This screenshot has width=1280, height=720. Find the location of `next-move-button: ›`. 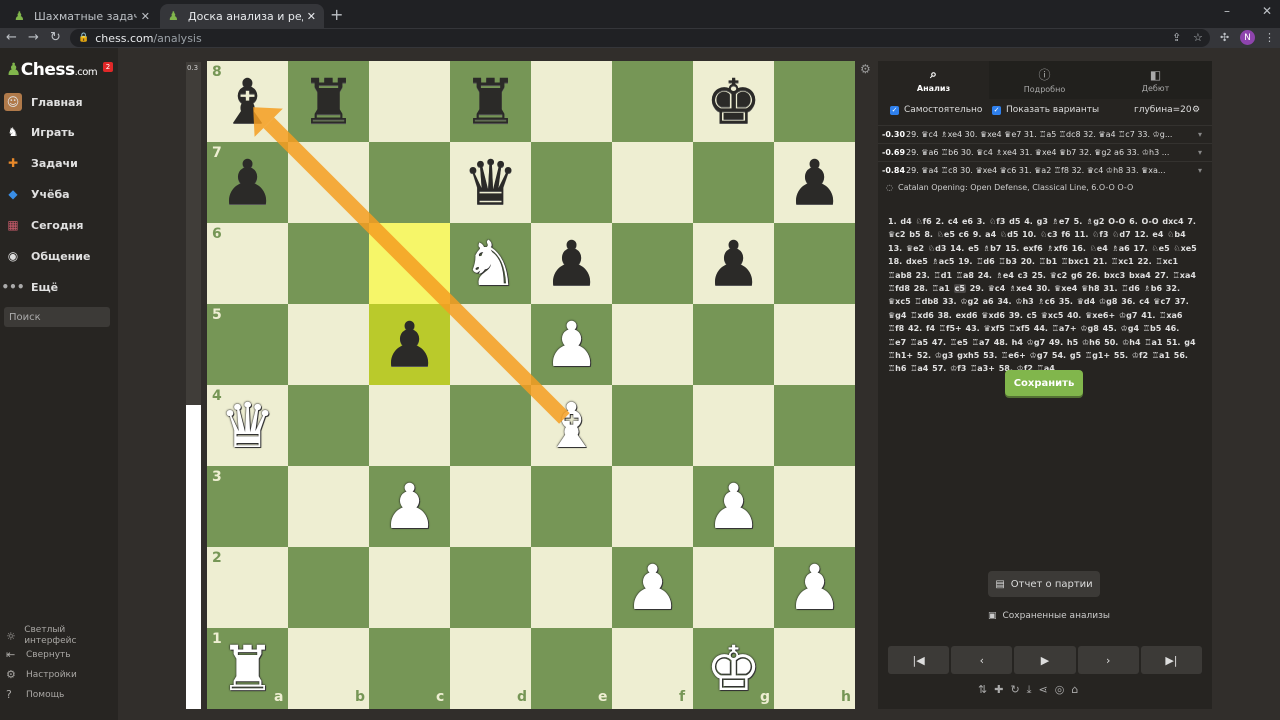

next-move-button: › is located at coordinates (1108, 660).